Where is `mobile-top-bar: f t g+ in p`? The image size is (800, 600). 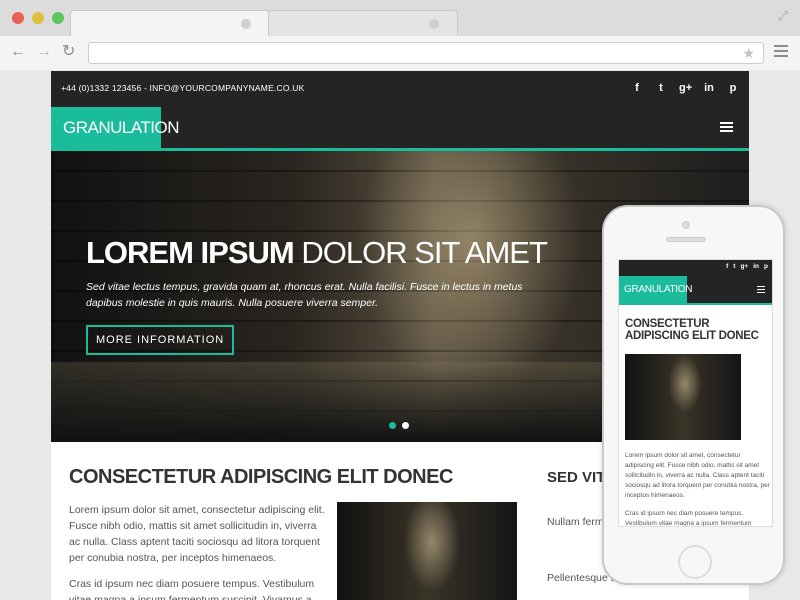 mobile-top-bar: f t g+ in p is located at coordinates (695, 268).